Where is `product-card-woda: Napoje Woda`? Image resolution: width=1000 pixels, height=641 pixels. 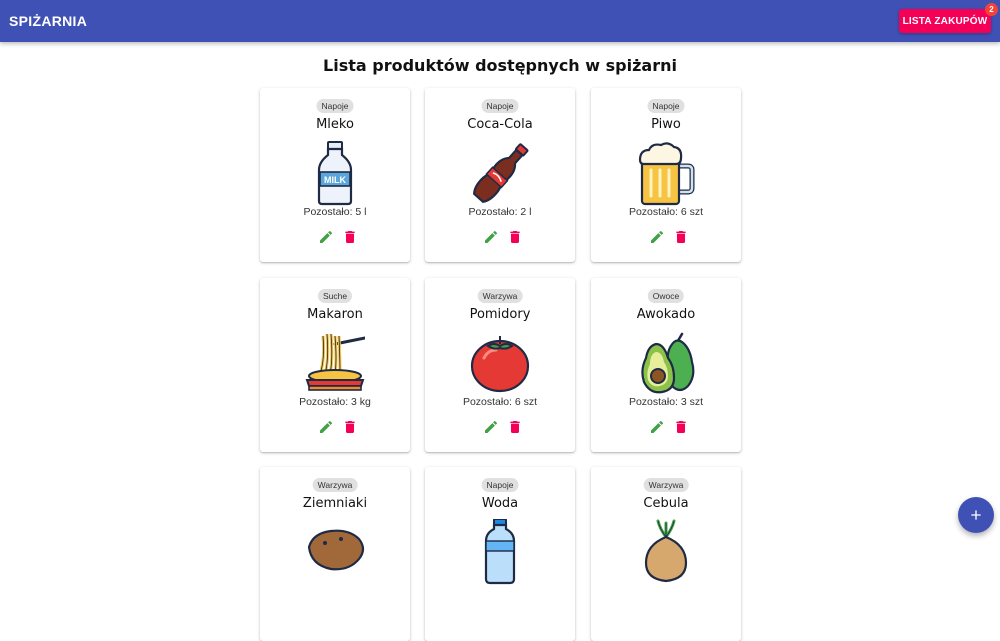
product-card-woda: Napoje Woda is located at coordinates (500, 554).